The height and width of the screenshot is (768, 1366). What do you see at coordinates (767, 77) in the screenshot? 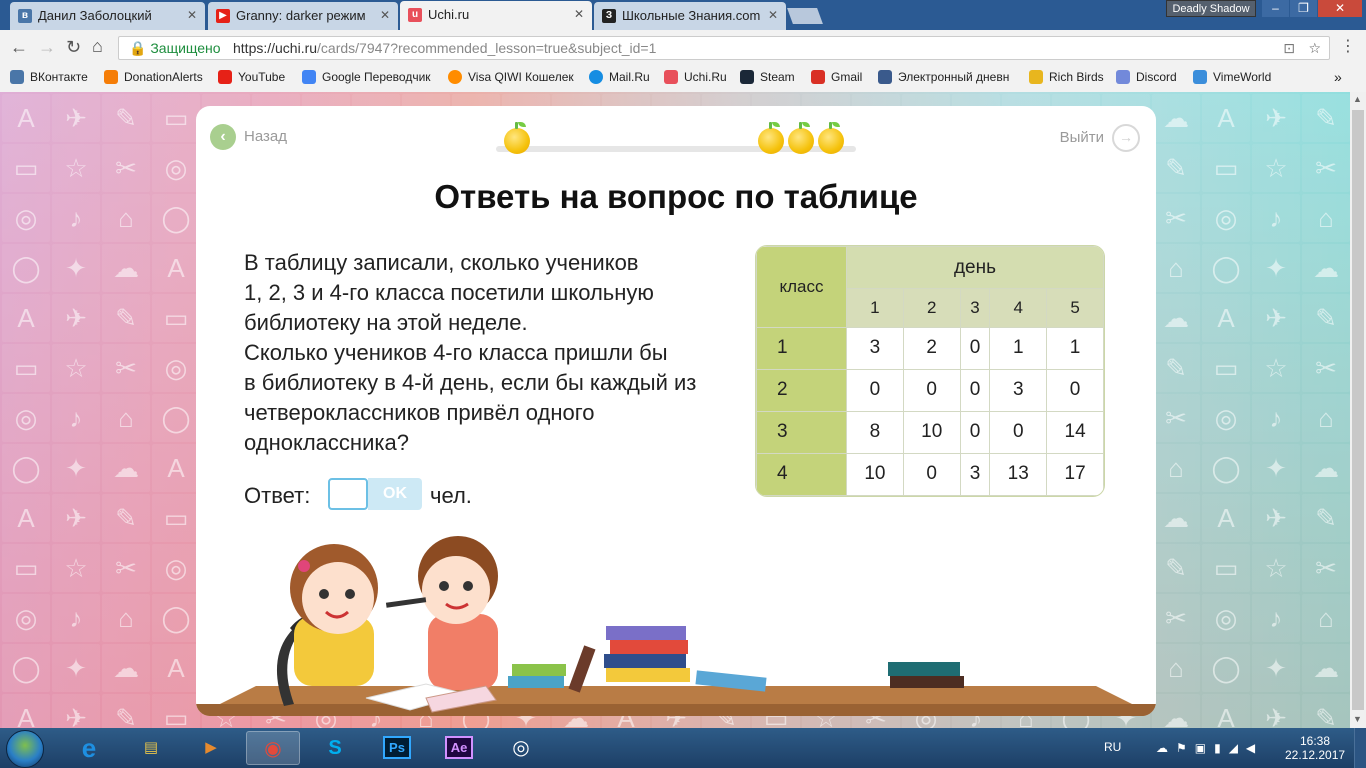
I see `bookmark-steam: Steam` at bounding box center [767, 77].